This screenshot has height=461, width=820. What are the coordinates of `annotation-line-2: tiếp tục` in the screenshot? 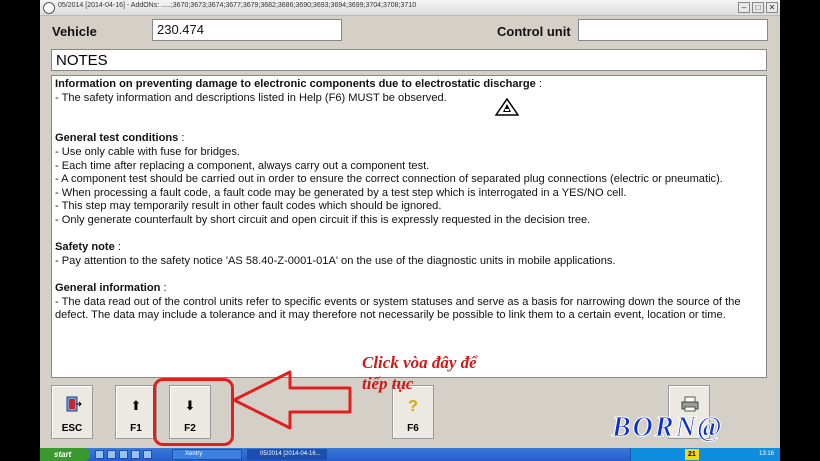 It's located at (388, 383).